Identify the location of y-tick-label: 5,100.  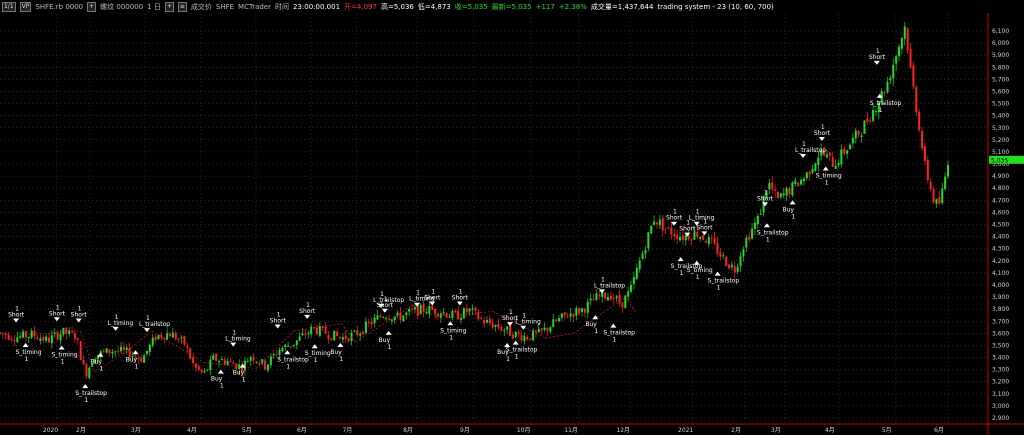
(1000, 152).